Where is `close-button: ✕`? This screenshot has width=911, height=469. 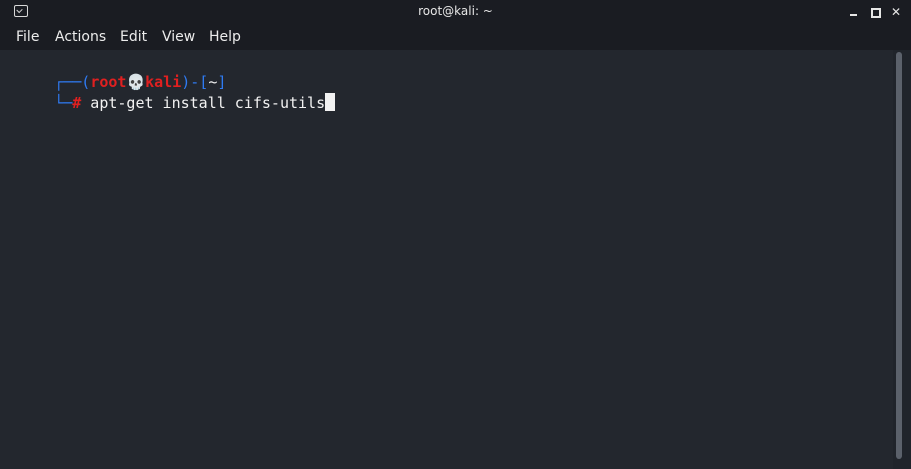 close-button: ✕ is located at coordinates (896, 12).